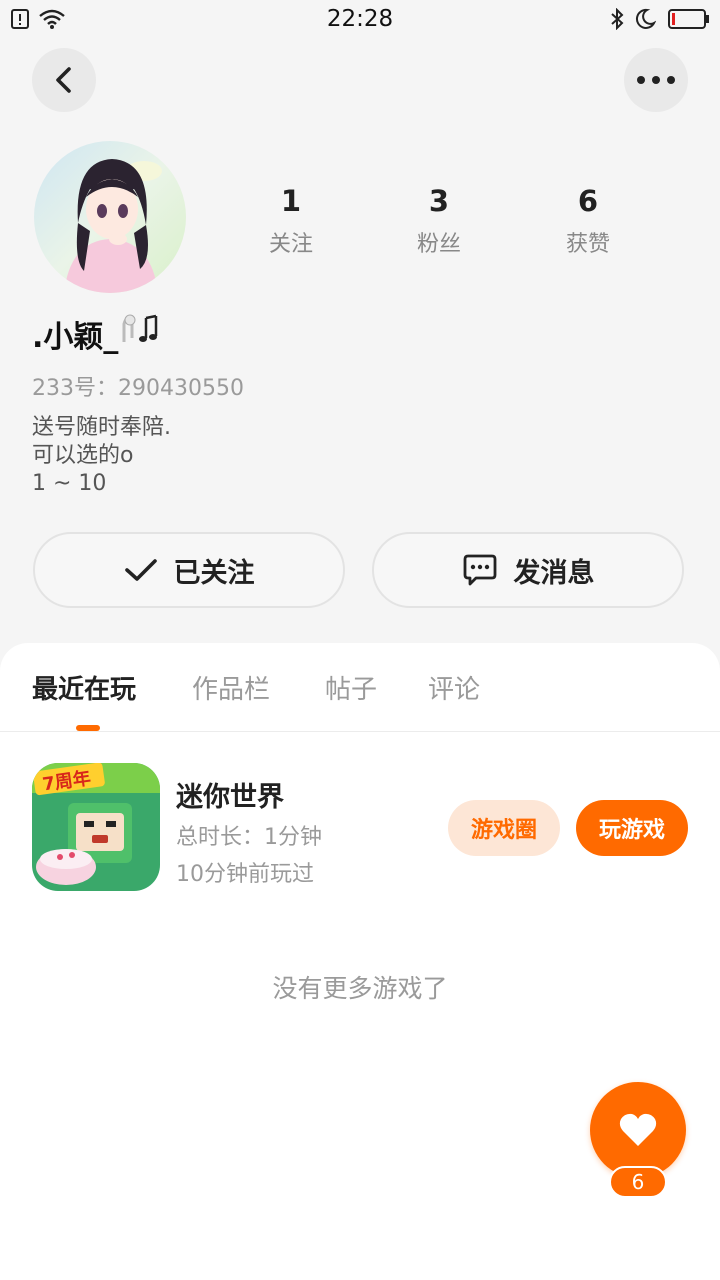  Describe the element at coordinates (231, 687) in the screenshot. I see `tab-works: 作品栏` at that location.